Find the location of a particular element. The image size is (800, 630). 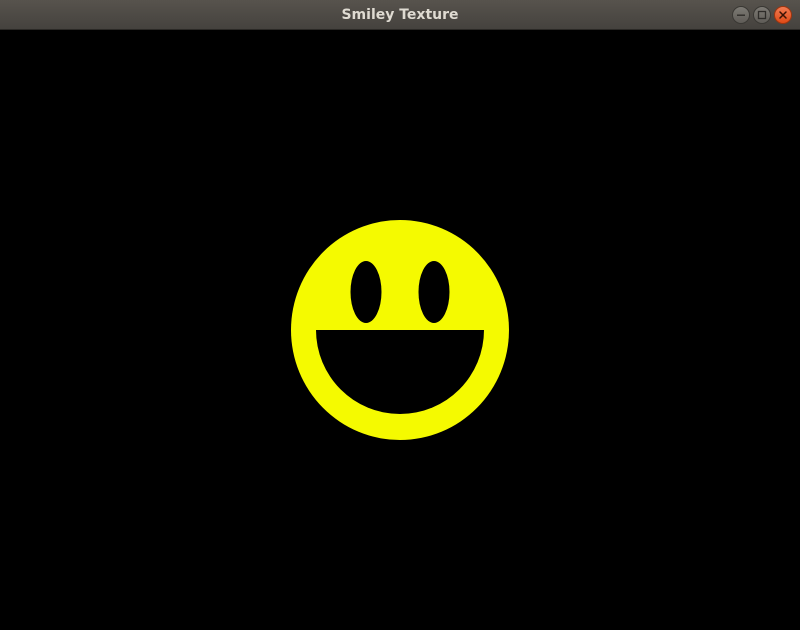

window-title: Smiley Texture is located at coordinates (400, 15).